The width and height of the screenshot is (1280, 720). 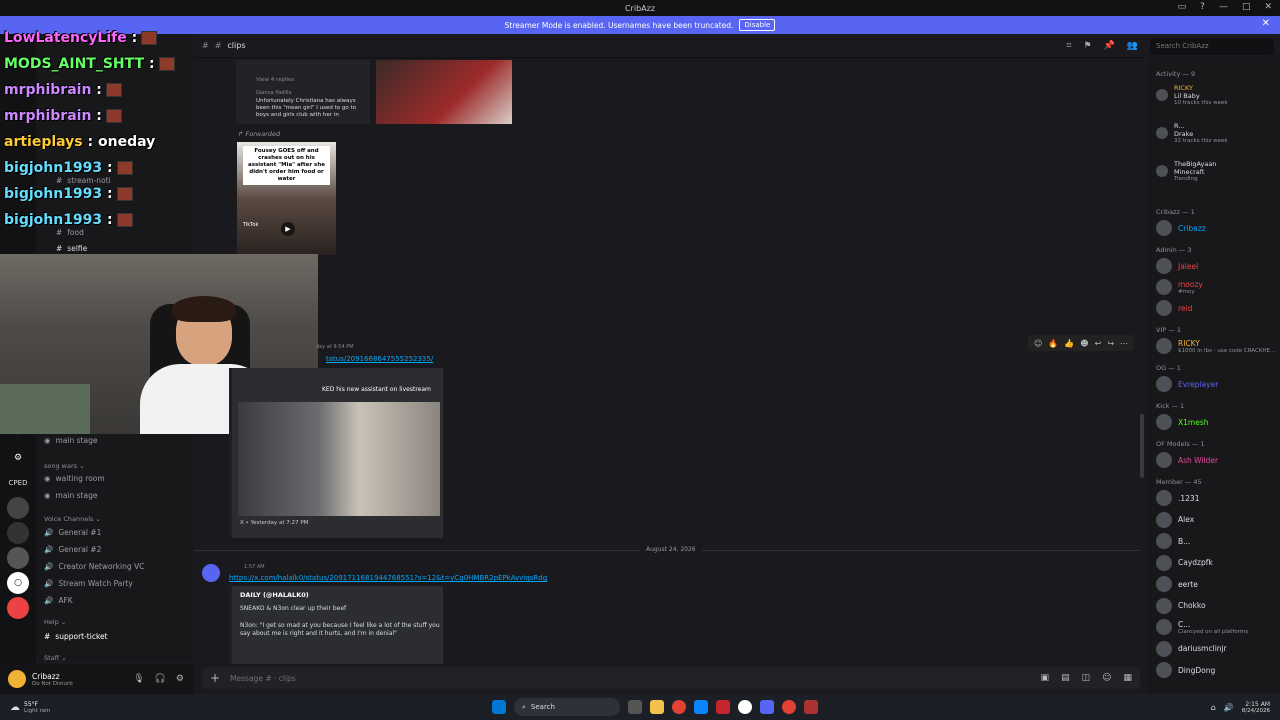 I want to click on member-item: dariusmclinjr, so click(x=1191, y=648).